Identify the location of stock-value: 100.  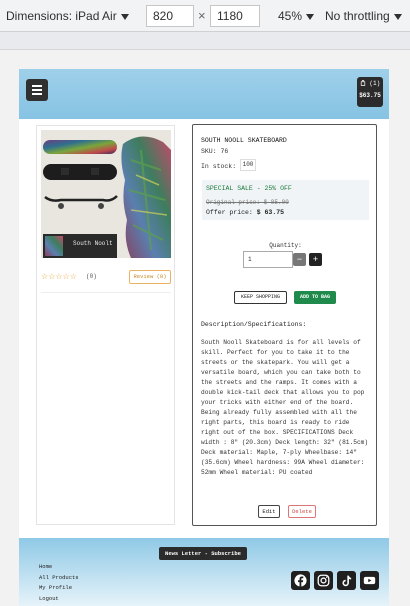
(248, 165).